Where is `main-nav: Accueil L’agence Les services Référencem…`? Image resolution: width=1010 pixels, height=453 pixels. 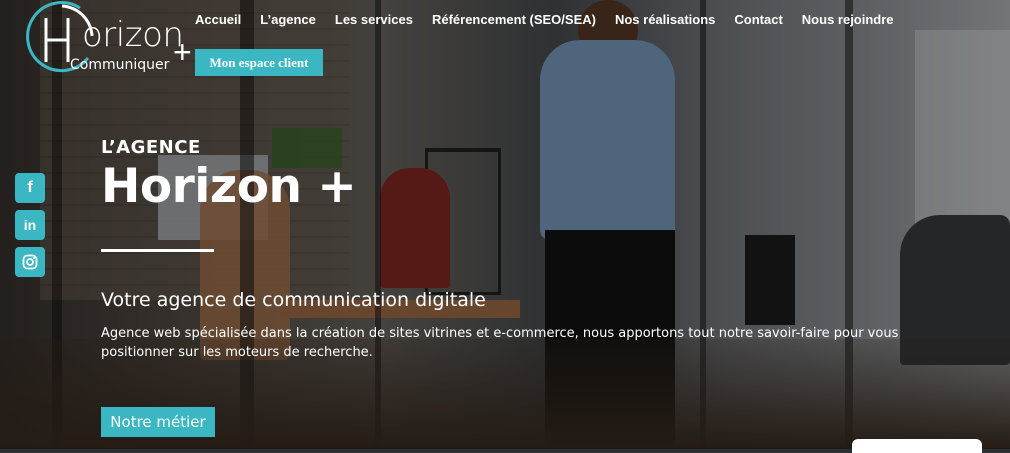
main-nav: Accueil L’agence Les services Référencem… is located at coordinates (549, 20).